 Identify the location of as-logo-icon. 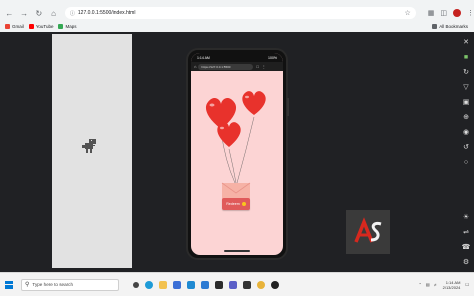
(368, 230).